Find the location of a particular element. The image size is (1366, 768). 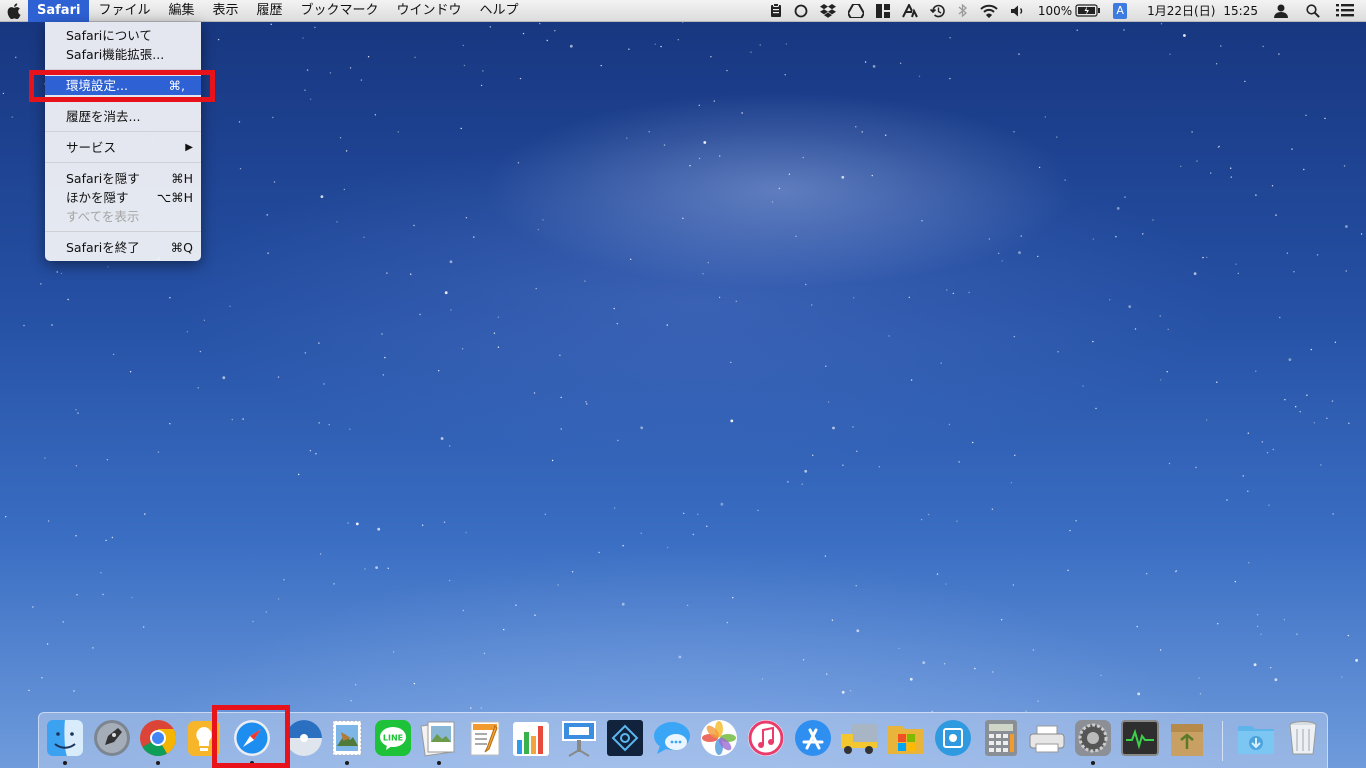

circle-status-icon is located at coordinates (801, 11).